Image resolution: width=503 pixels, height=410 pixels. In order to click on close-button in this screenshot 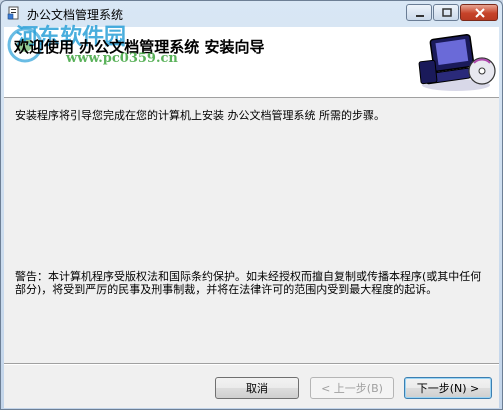, I will do `click(479, 12)`.